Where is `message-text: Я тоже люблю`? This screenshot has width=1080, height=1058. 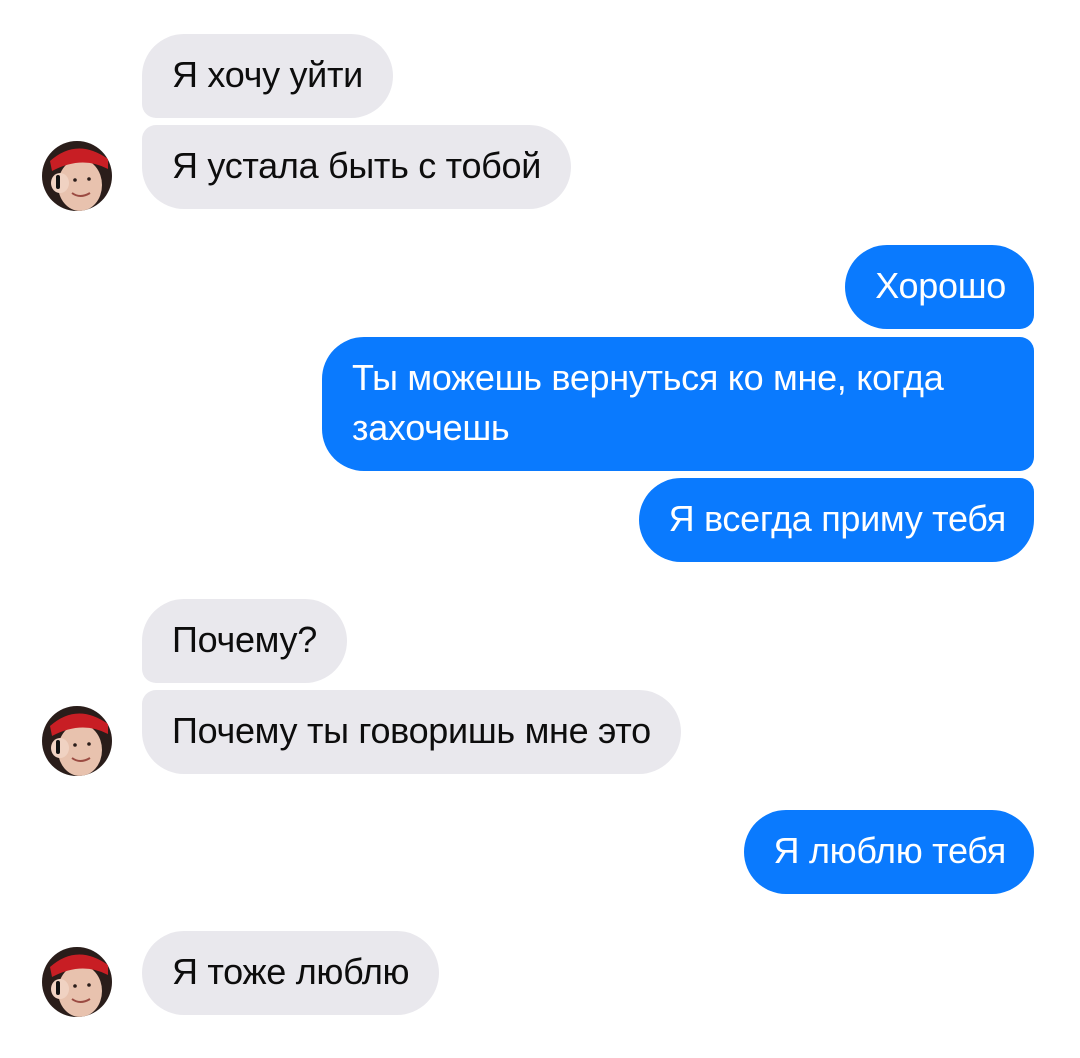 message-text: Я тоже люблю is located at coordinates (291, 971).